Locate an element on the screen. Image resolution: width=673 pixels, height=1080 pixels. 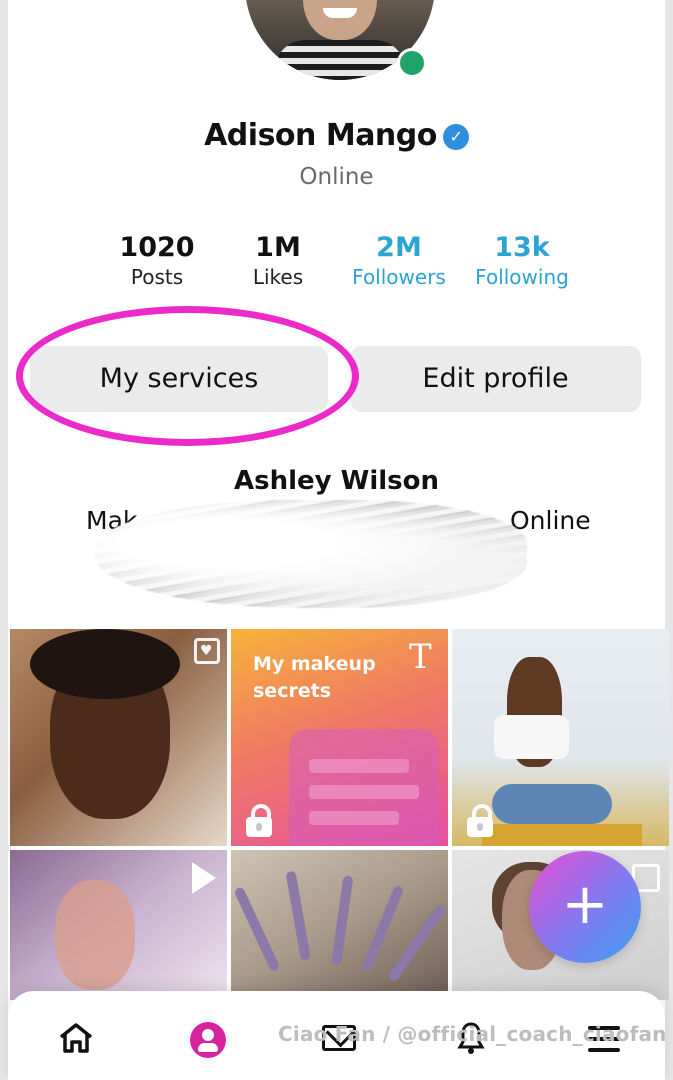
stat-following-label: Following is located at coordinates (522, 277).